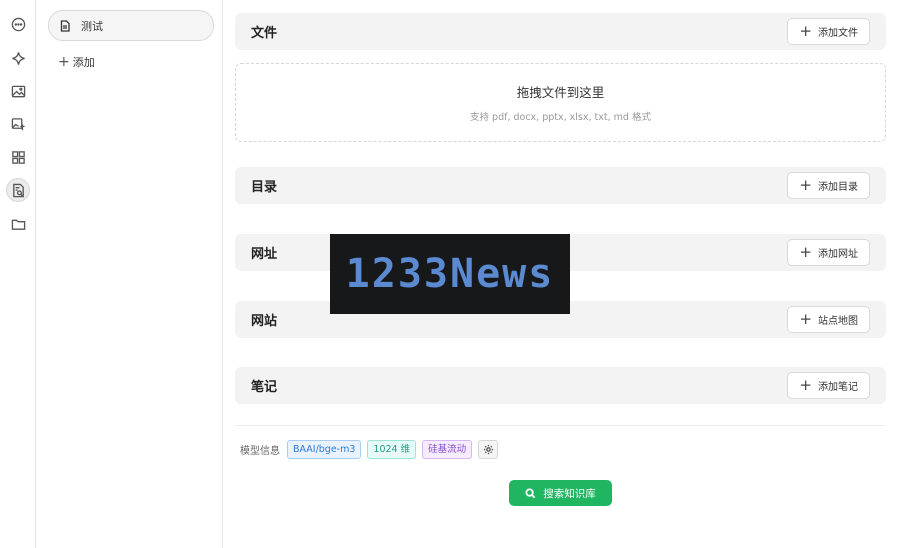 This screenshot has height=548, width=900. I want to click on sparkle-icon, so click(18, 58).